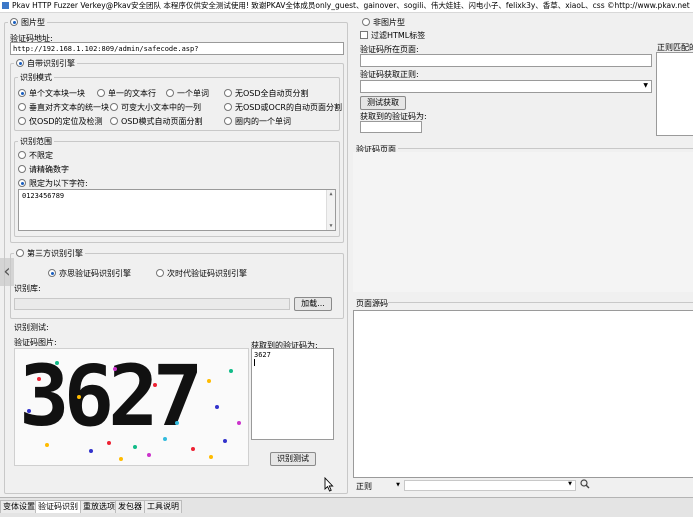 Image resolution: width=693 pixels, height=517 pixels. What do you see at coordinates (292, 394) in the screenshot?
I see `result-textarea: 3627` at bounding box center [292, 394].